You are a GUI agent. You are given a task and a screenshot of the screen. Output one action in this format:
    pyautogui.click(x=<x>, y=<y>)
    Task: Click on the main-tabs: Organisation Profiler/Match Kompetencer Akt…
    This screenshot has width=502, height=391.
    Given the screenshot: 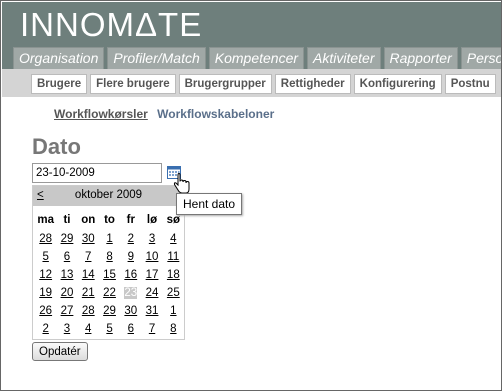 What is the action you would take?
    pyautogui.click(x=257, y=58)
    